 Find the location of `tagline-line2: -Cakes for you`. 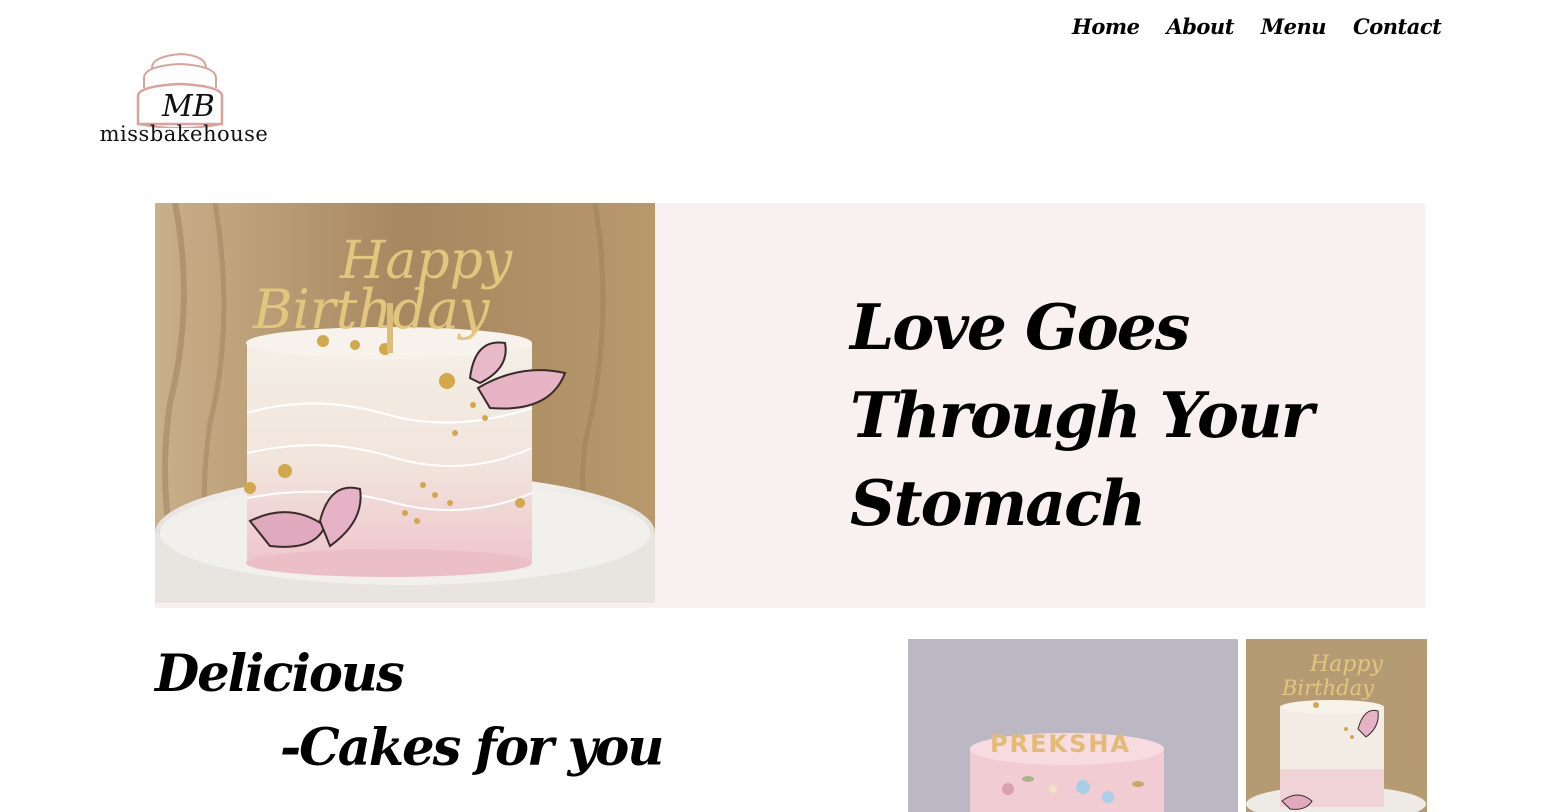

tagline-line2: -Cakes for you is located at coordinates (472, 748).